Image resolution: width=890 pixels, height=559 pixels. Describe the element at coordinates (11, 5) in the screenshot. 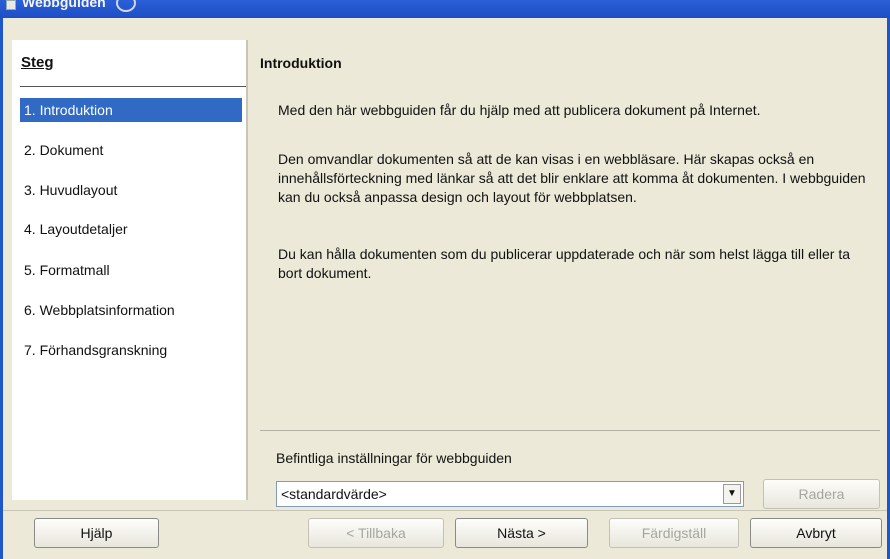

I see `app-icon` at that location.